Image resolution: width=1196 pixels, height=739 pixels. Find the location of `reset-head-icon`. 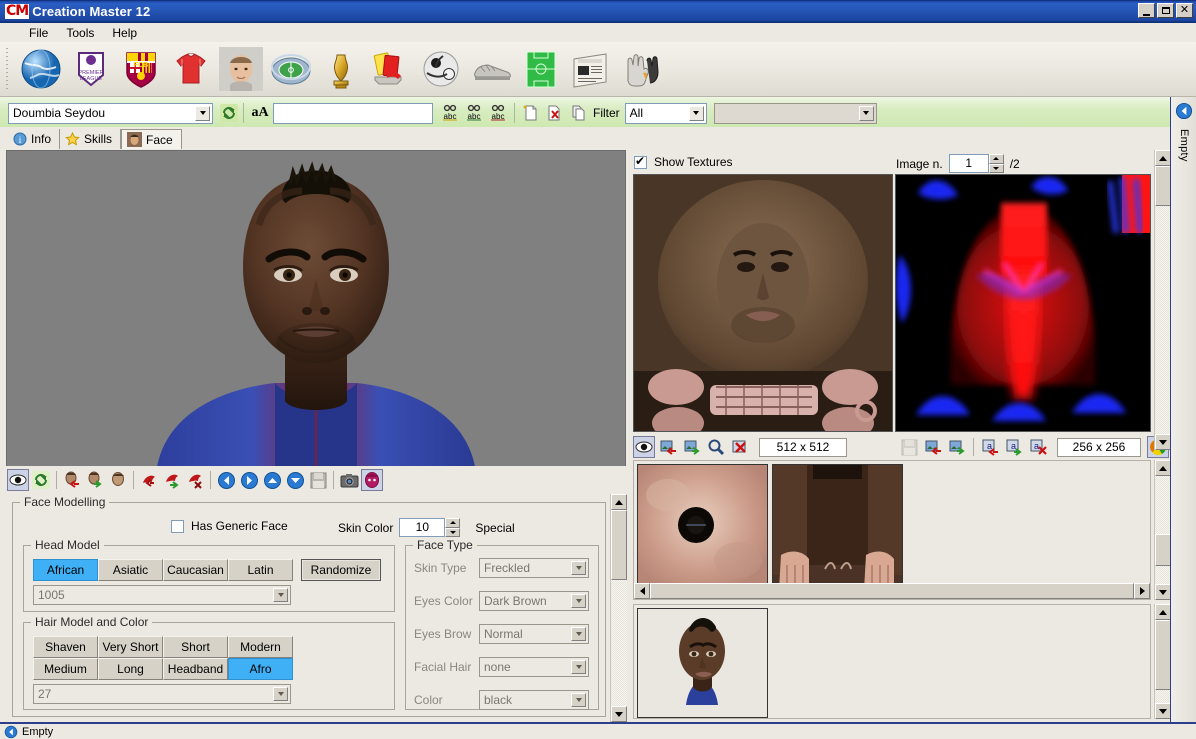

reset-head-icon is located at coordinates (118, 480).